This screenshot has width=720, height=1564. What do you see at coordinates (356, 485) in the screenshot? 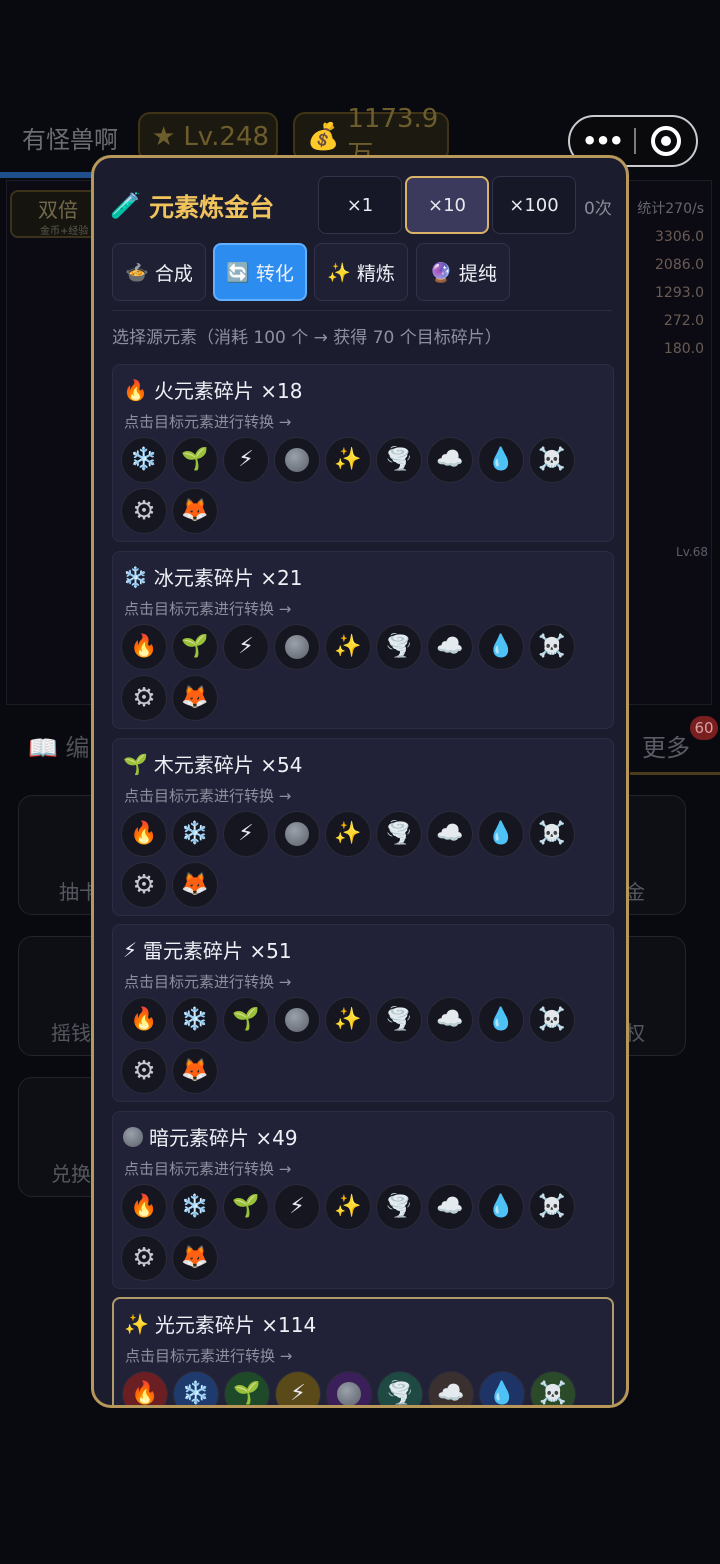
I see `target-icons: ❄️ 🌱 ⚡ ✨ 🌪️ ☁️ 💧 ☠️ ⚙ 🦊` at bounding box center [356, 485].